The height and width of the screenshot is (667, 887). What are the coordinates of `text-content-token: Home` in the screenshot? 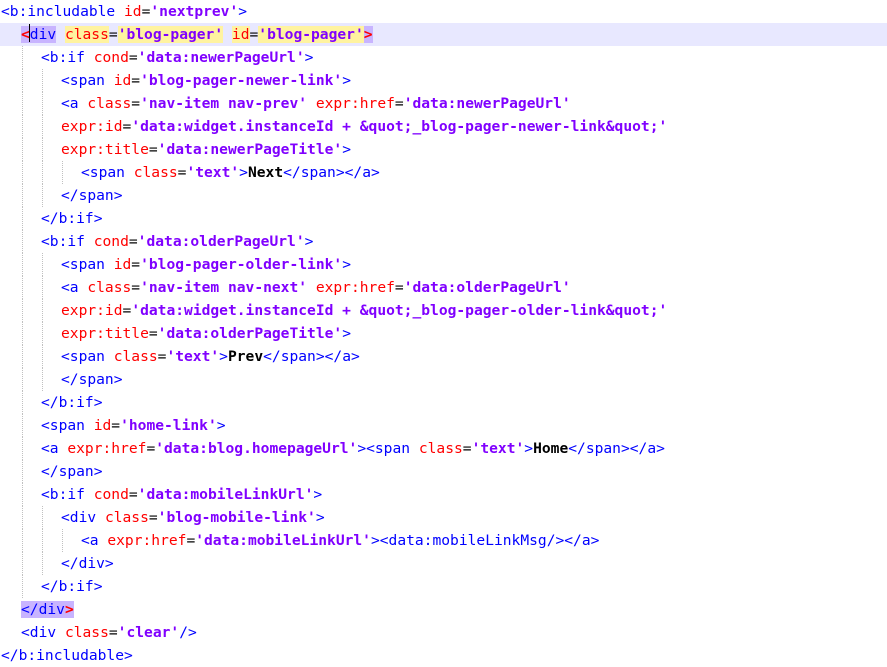 It's located at (551, 448).